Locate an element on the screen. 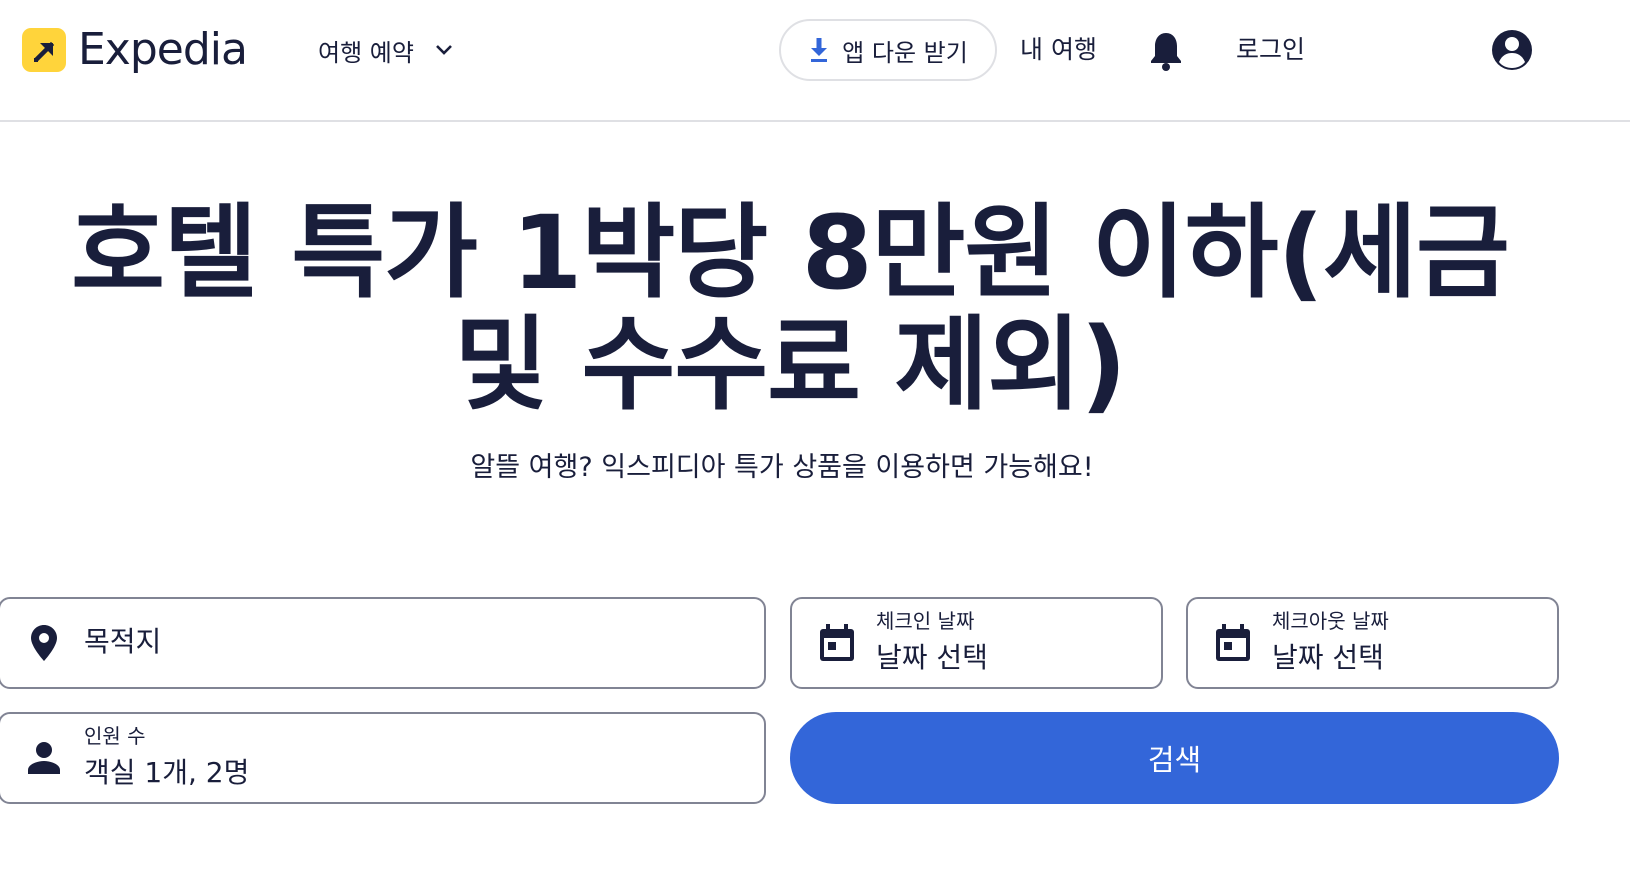  chevron-down-icon is located at coordinates (444, 50).